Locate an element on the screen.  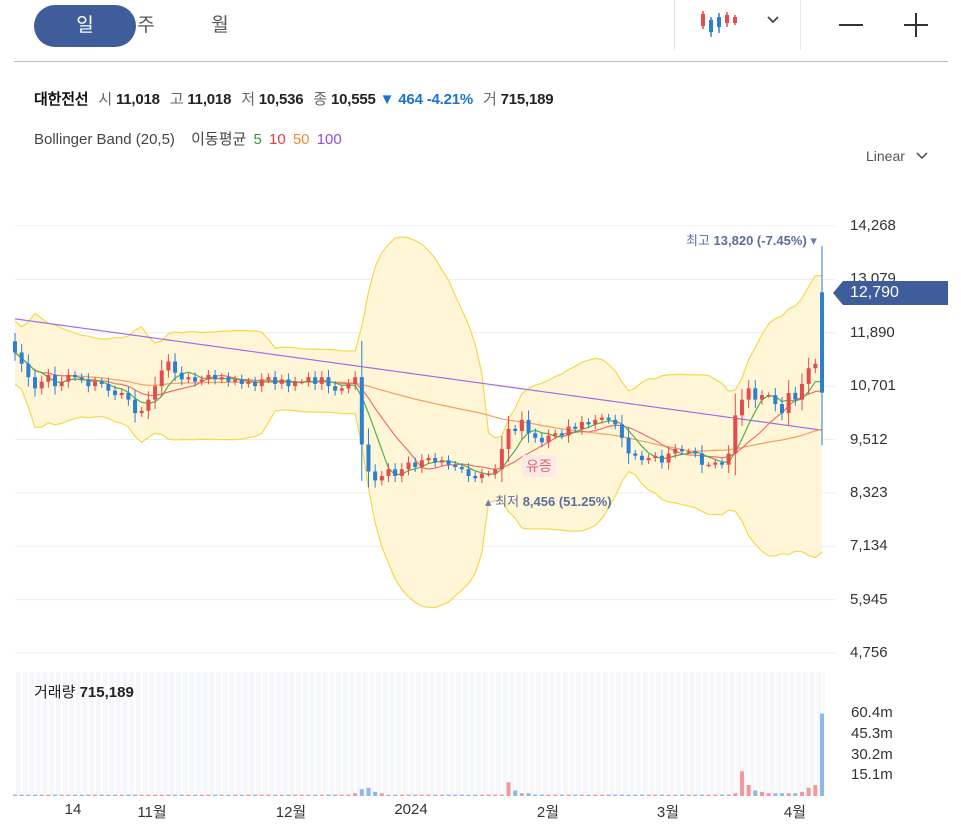
event-badge: 유증 is located at coordinates (539, 466).